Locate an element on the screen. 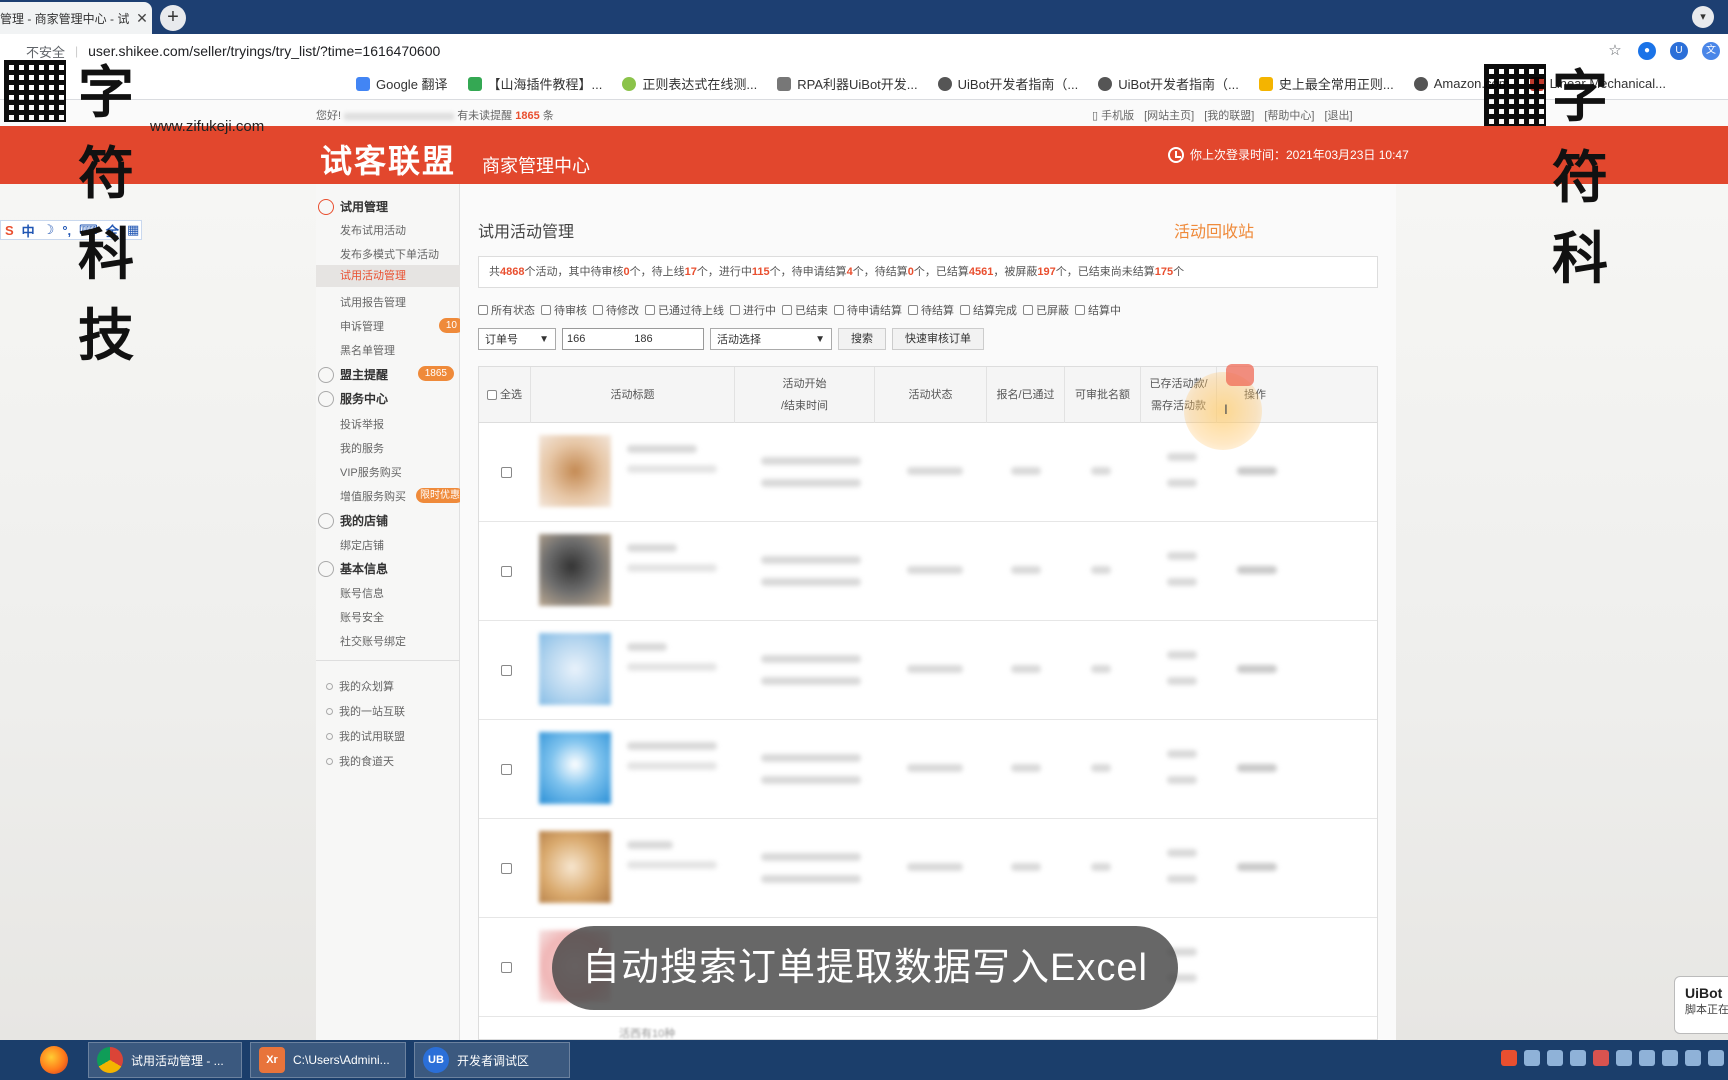 The image size is (1728, 1080). sidebar-item-account-security: 账号安全 is located at coordinates (362, 617).